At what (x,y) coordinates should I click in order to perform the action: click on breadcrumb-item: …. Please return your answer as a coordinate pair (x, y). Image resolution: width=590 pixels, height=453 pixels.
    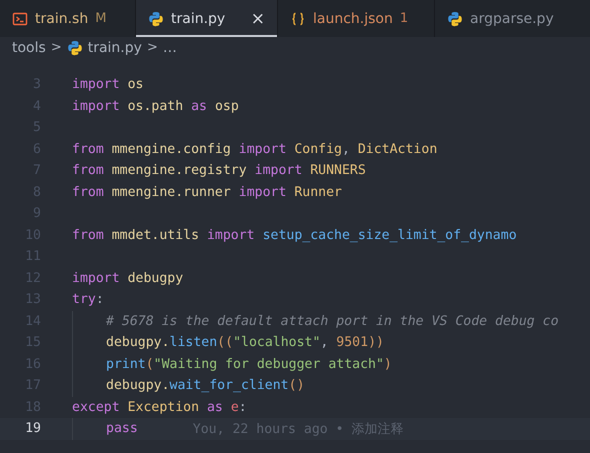
    Looking at the image, I should click on (169, 48).